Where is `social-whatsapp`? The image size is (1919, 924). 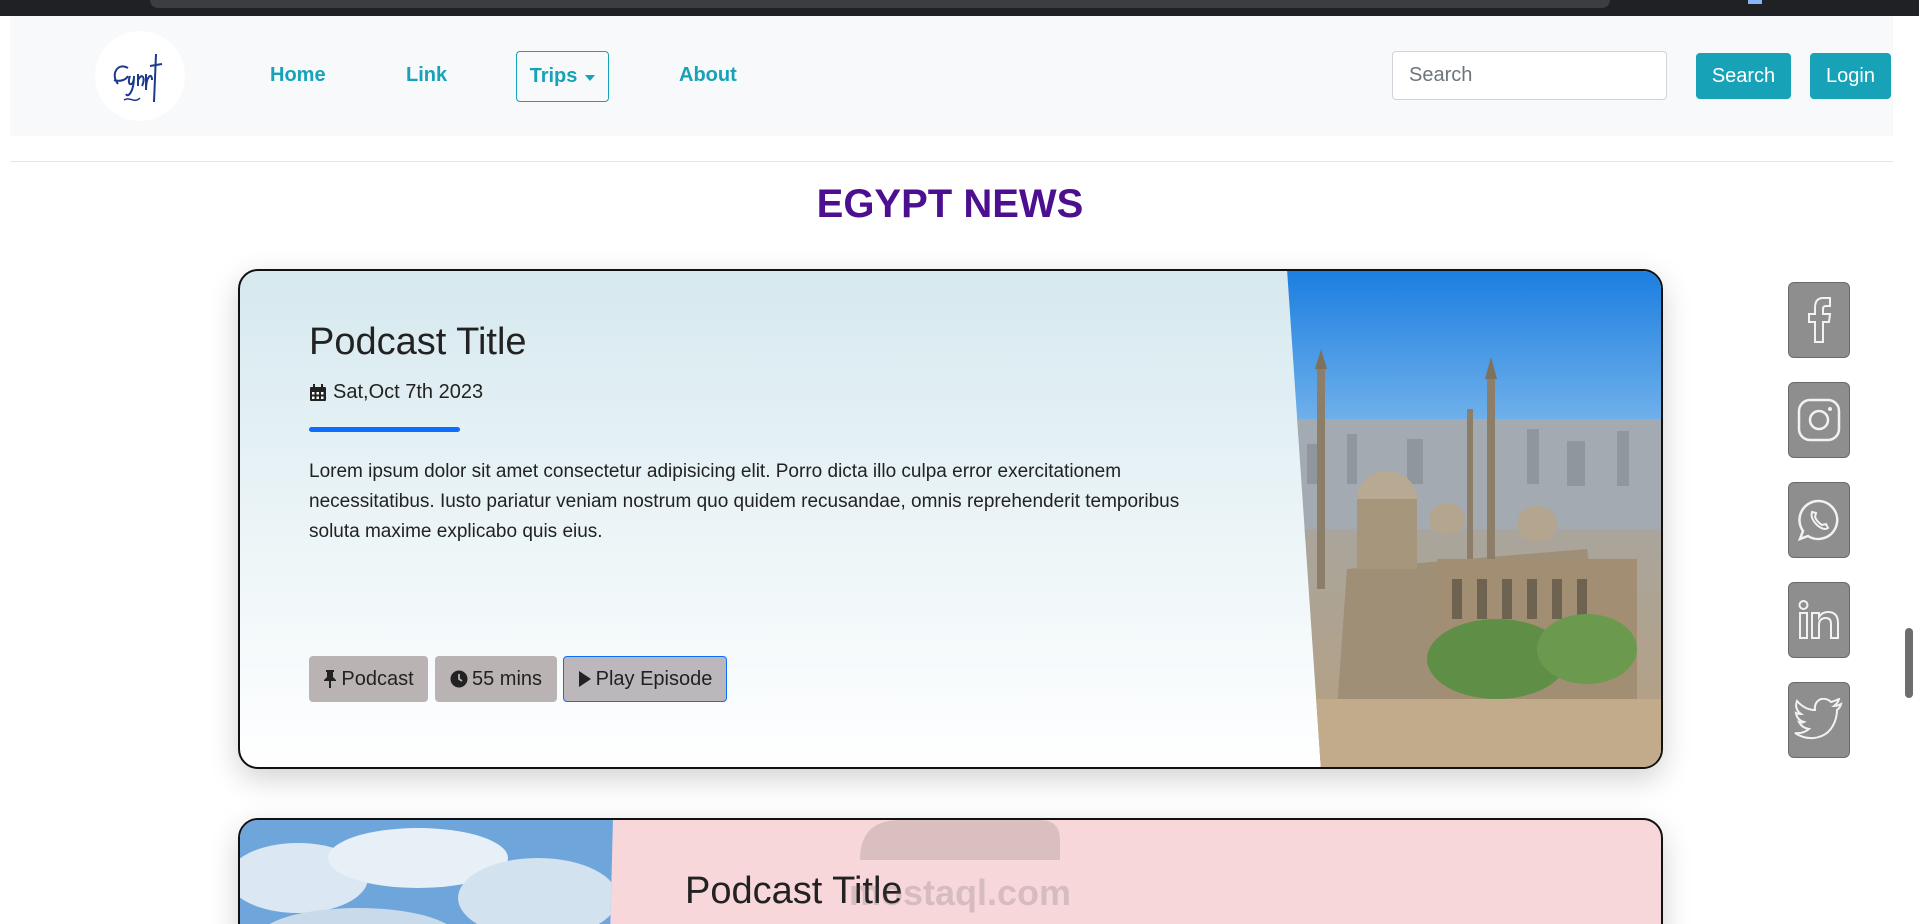
social-whatsapp is located at coordinates (1819, 520).